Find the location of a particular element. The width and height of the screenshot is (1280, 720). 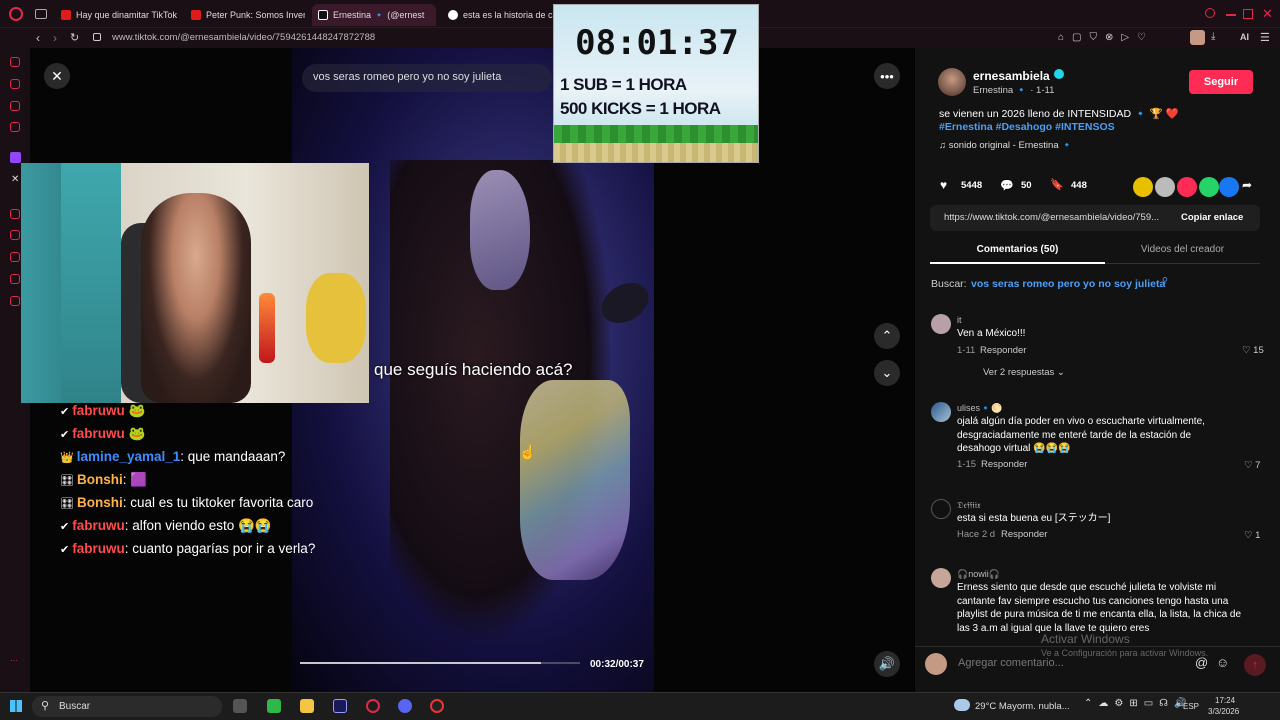

sidebar-more-icon: ⋯ is located at coordinates (14, 660).